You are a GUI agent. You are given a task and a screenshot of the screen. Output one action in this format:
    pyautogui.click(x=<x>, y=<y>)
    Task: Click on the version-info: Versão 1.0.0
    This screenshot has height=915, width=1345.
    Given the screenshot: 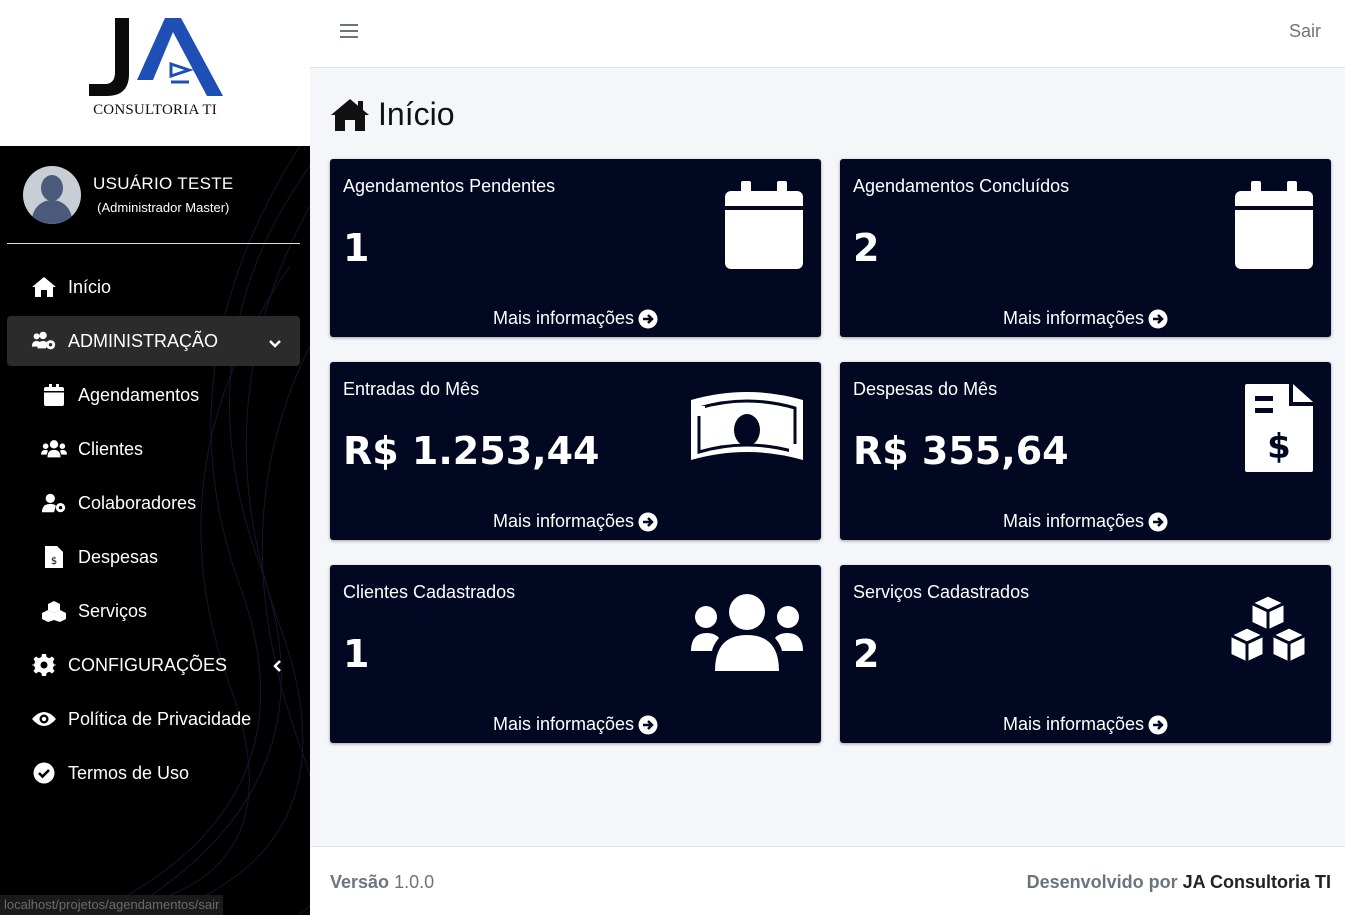 What is the action you would take?
    pyautogui.click(x=382, y=882)
    